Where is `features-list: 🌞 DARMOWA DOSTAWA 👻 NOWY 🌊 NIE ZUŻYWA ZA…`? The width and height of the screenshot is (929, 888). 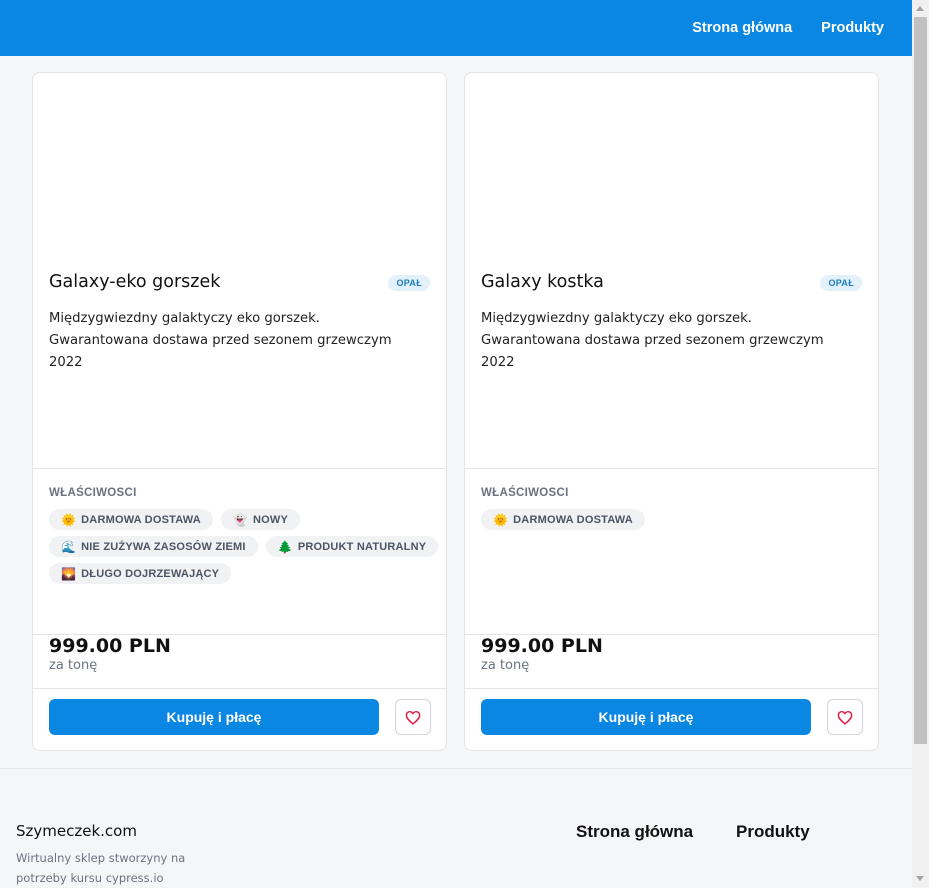 features-list: 🌞 DARMOWA DOSTAWA 👻 NOWY 🌊 NIE ZUŻYWA ZA… is located at coordinates (244, 546).